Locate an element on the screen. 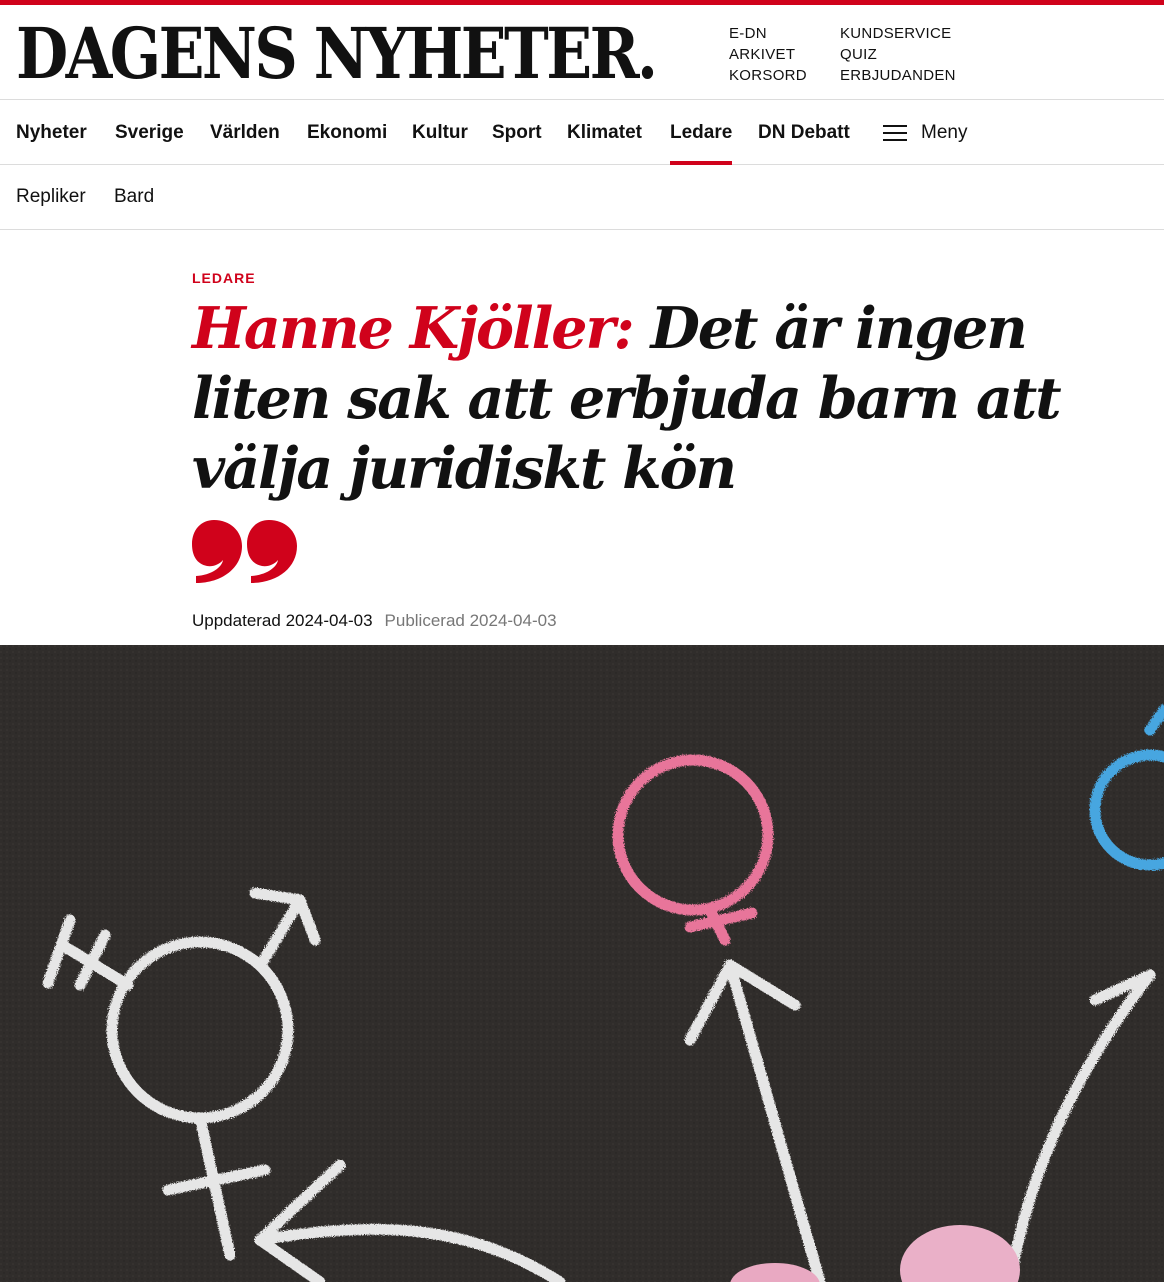  site-logo: DAGENS NYHETER. is located at coordinates (337, 54).